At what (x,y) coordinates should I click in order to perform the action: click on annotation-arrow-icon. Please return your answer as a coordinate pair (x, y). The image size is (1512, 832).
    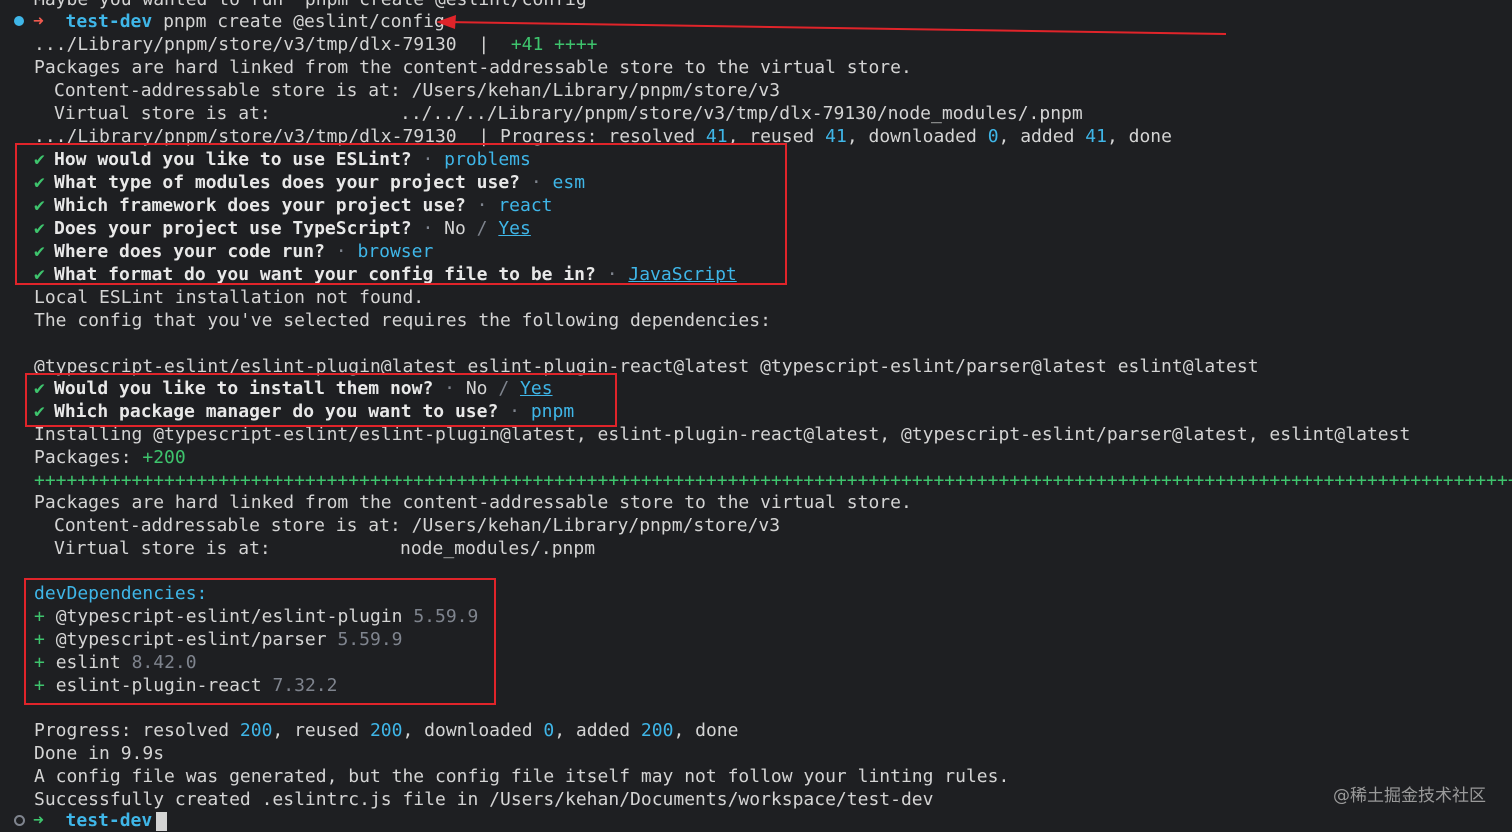
    Looking at the image, I should click on (831, 25).